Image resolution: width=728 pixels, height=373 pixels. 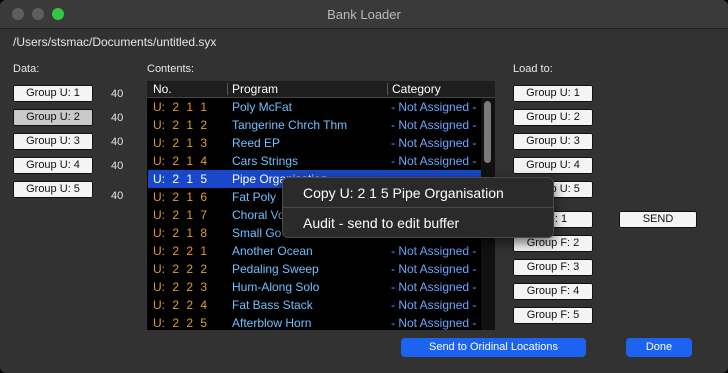 I want to click on row-program: Reed EP, so click(x=256, y=143).